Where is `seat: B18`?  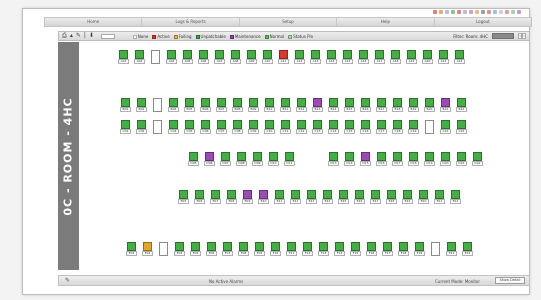 seat: B18 is located at coordinates (397, 105).